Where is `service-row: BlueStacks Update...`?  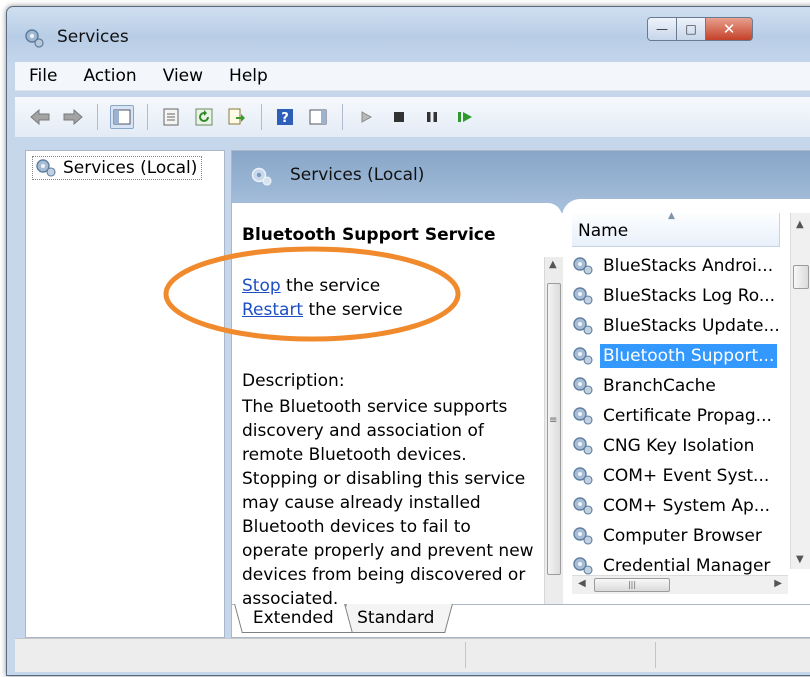 service-row: BlueStacks Update... is located at coordinates (682, 326).